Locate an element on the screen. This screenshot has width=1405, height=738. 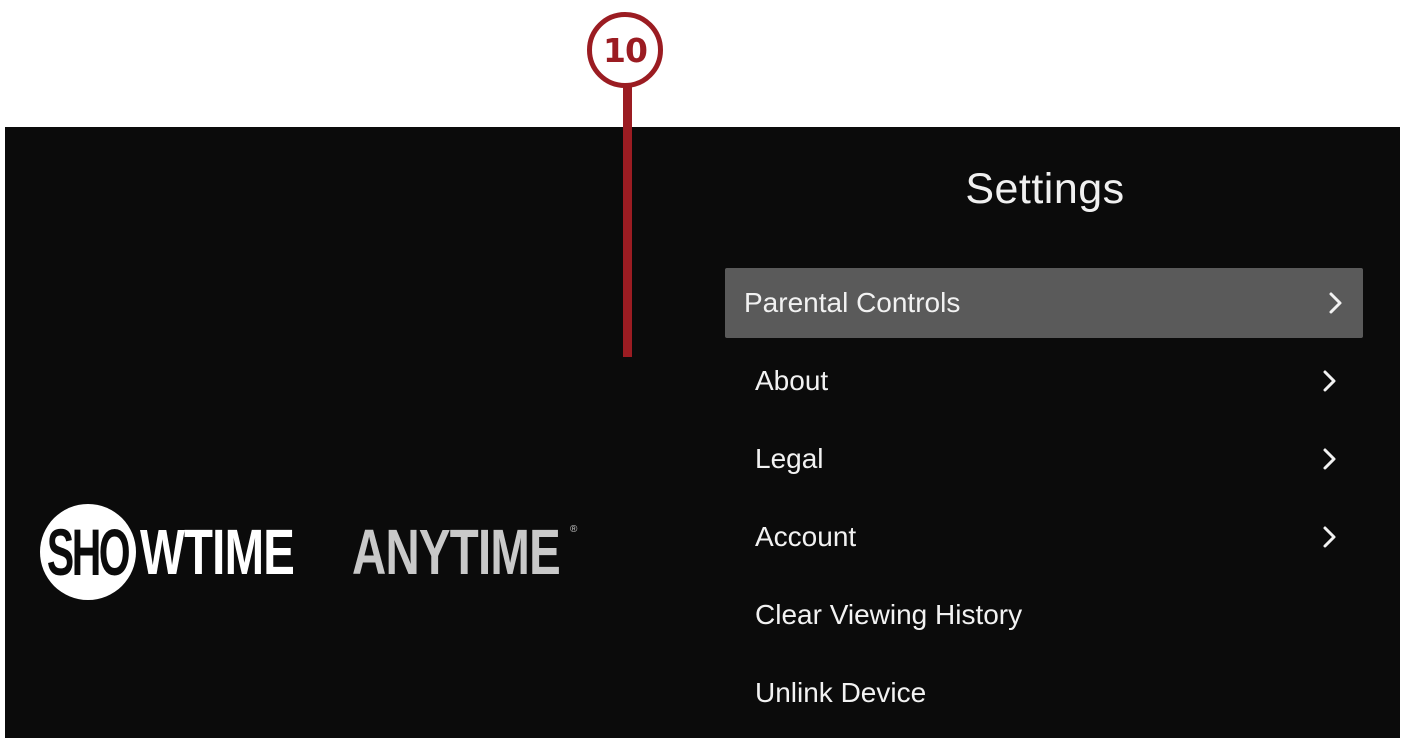
logo-word-showtime: WTIME is located at coordinates (217, 552).